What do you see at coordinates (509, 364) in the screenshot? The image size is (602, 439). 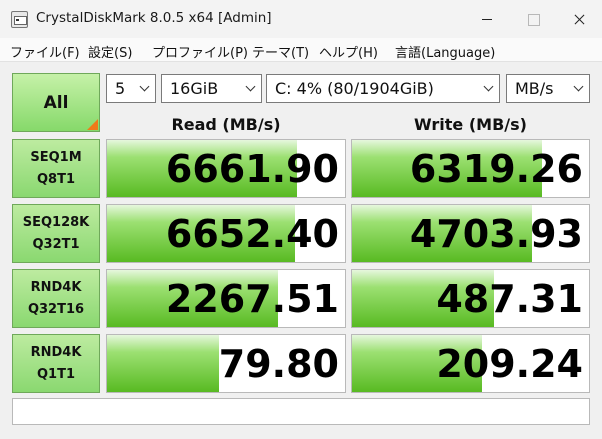 I see `write-value: 209.24` at bounding box center [509, 364].